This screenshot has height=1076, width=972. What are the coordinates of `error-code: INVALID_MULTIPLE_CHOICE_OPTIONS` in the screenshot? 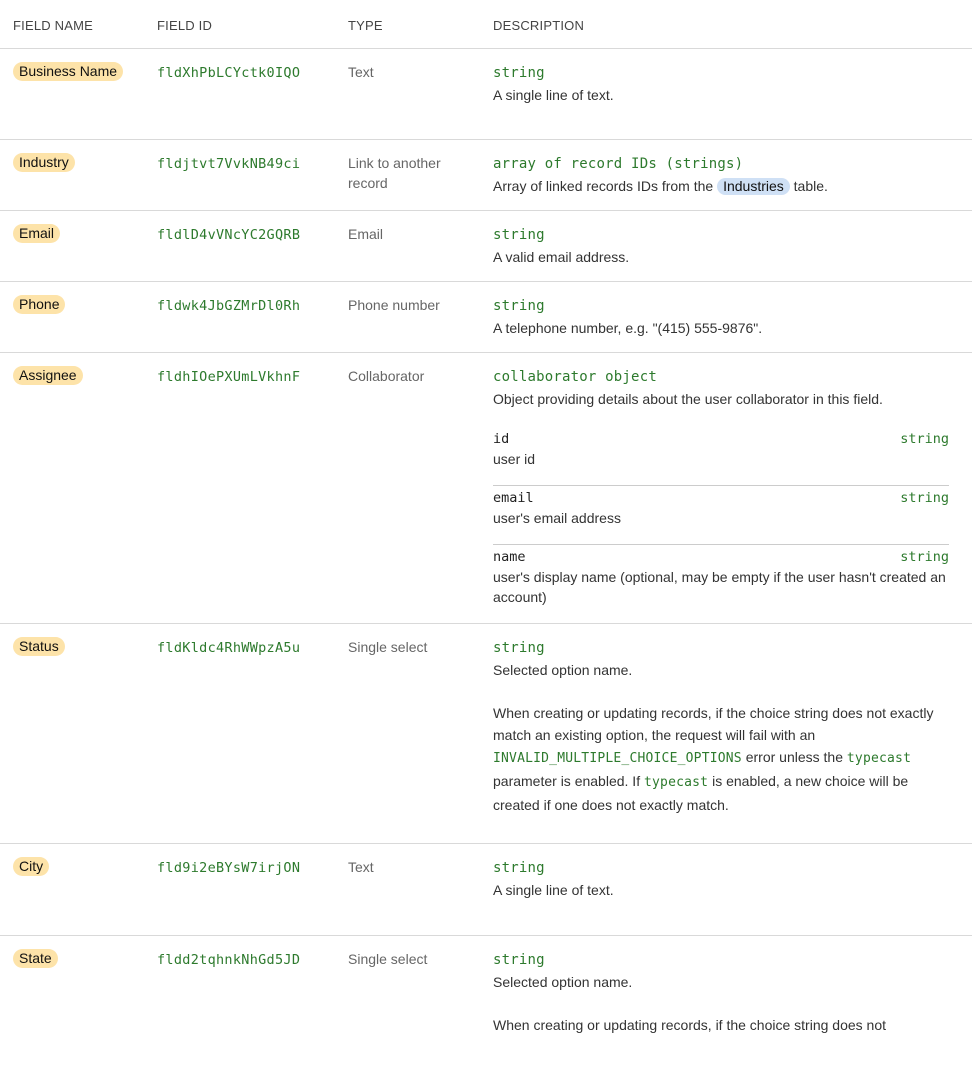 It's located at (617, 758).